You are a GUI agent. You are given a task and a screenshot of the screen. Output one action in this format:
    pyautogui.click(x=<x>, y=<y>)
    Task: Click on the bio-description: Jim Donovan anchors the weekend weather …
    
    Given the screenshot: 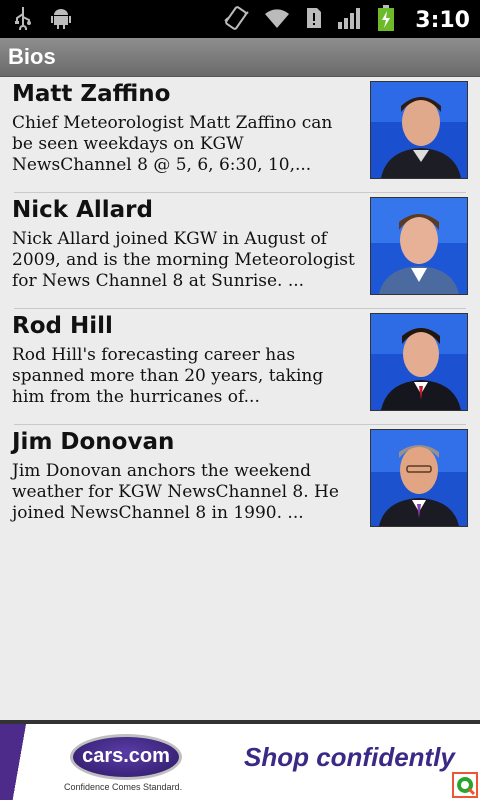 What is the action you would take?
    pyautogui.click(x=175, y=492)
    